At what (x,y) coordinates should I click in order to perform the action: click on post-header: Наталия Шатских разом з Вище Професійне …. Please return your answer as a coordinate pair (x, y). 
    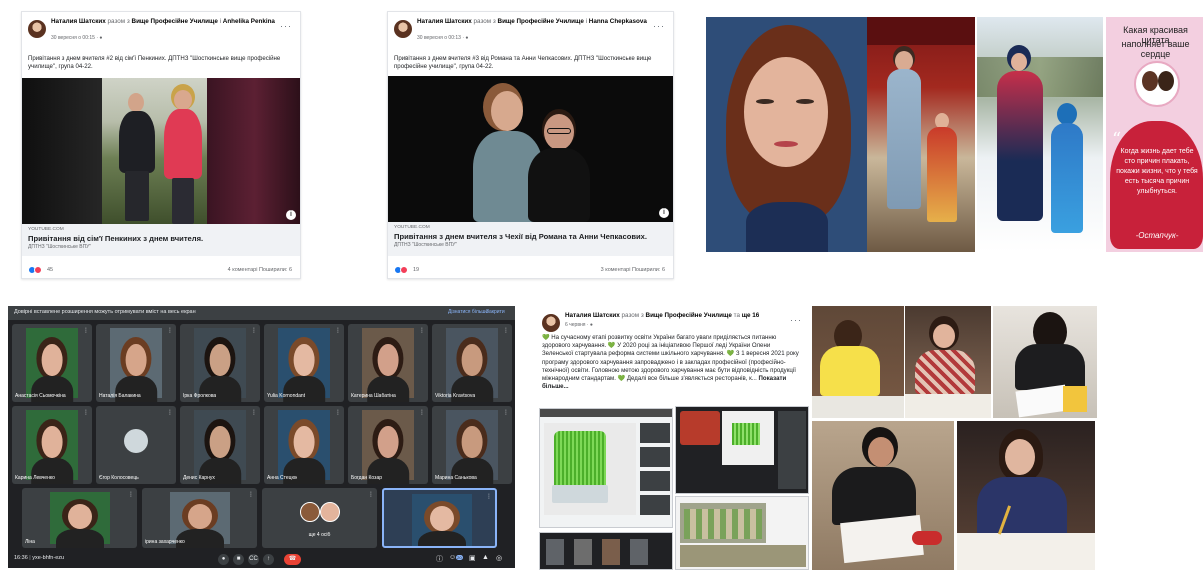
    Looking at the image, I should click on (529, 34).